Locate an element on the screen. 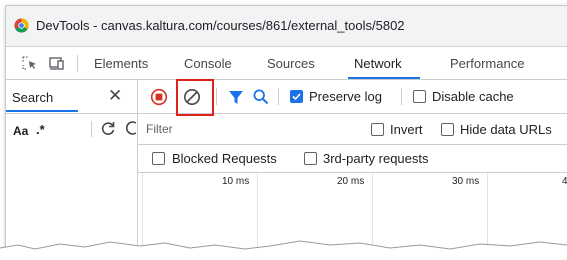  tab-performance: Performance is located at coordinates (487, 63).